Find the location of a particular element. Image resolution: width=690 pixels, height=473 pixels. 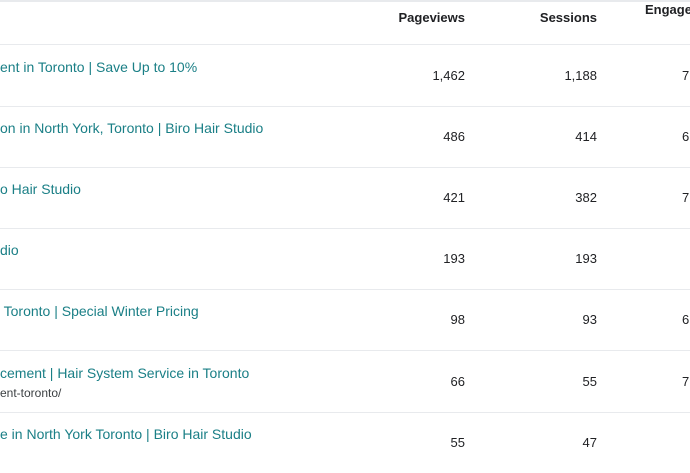

pageviews-value: 421 is located at coordinates (454, 197).